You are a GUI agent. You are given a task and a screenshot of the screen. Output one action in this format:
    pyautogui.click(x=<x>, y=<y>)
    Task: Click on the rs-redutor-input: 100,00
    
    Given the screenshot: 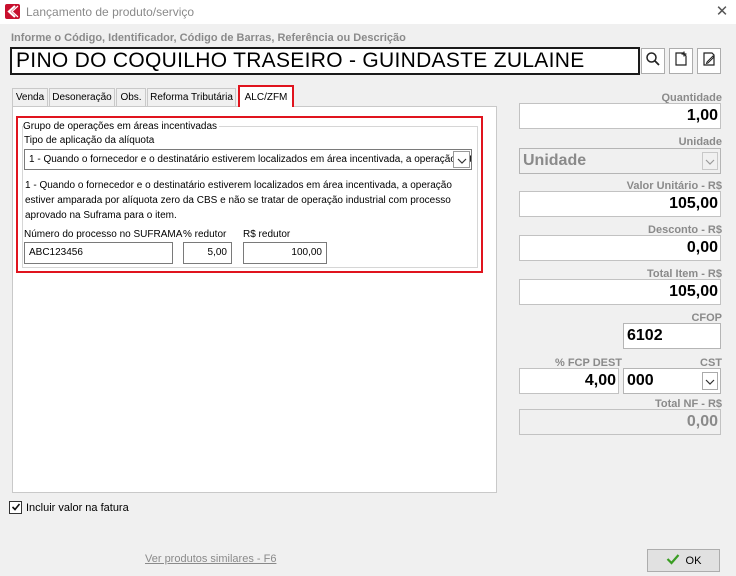 What is the action you would take?
    pyautogui.click(x=285, y=253)
    